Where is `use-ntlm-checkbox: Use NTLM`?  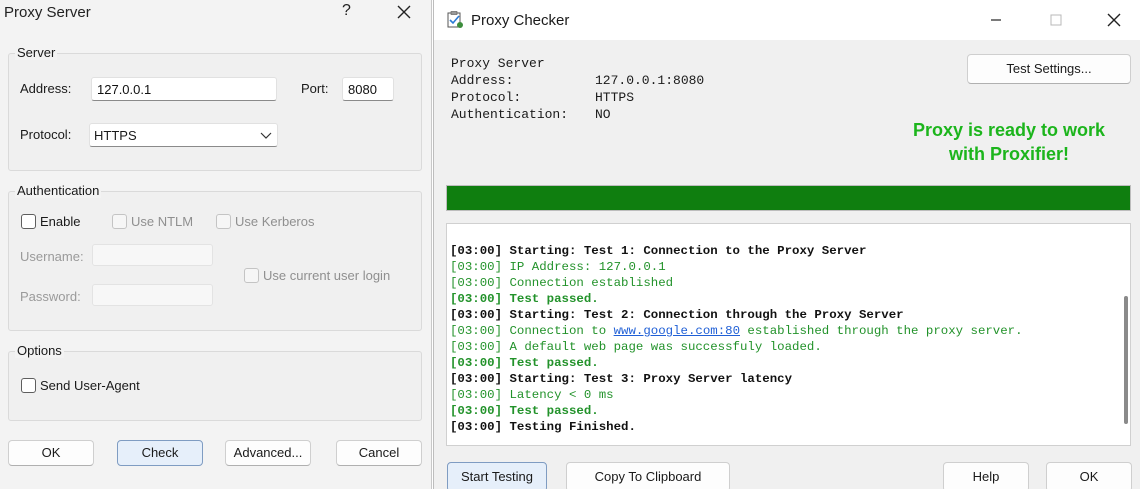 use-ntlm-checkbox: Use NTLM is located at coordinates (157, 222).